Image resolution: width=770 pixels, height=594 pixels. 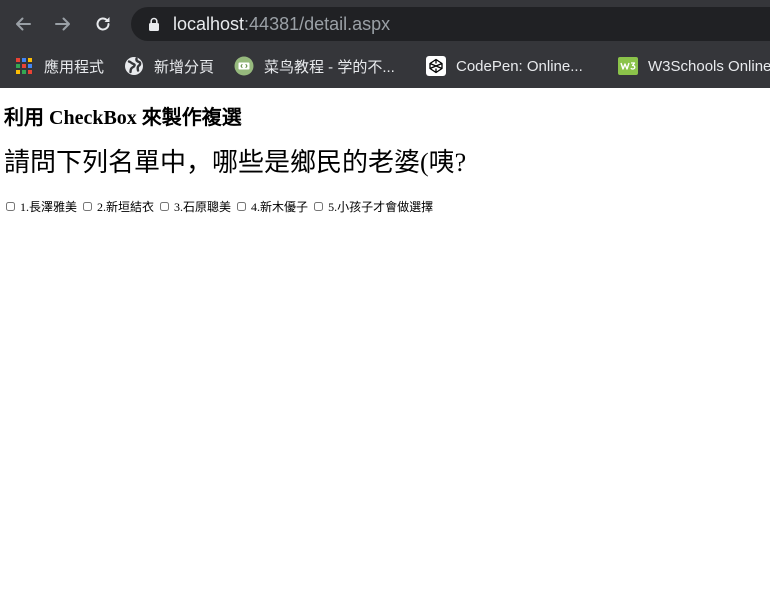 I want to click on url-host: localhost, so click(x=209, y=24).